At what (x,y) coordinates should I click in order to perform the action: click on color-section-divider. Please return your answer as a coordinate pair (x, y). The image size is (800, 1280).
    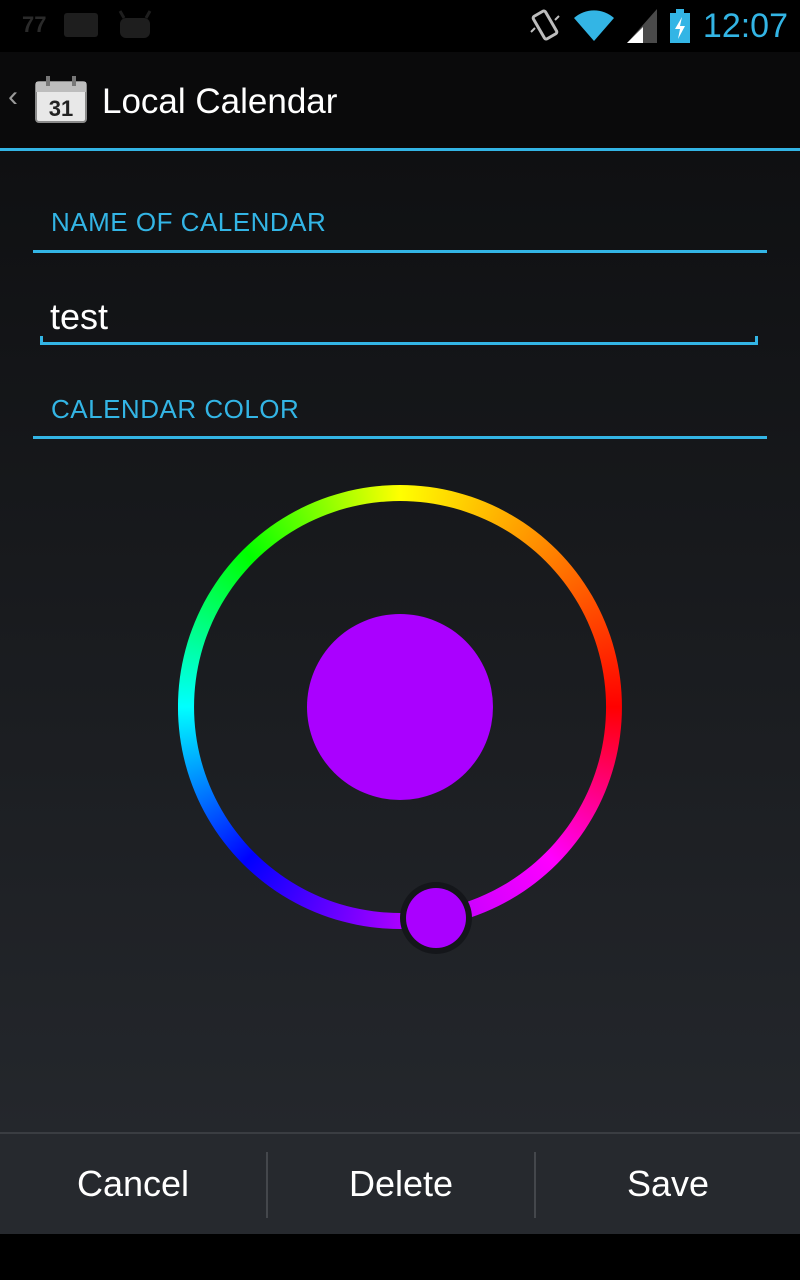
    Looking at the image, I should click on (400, 437).